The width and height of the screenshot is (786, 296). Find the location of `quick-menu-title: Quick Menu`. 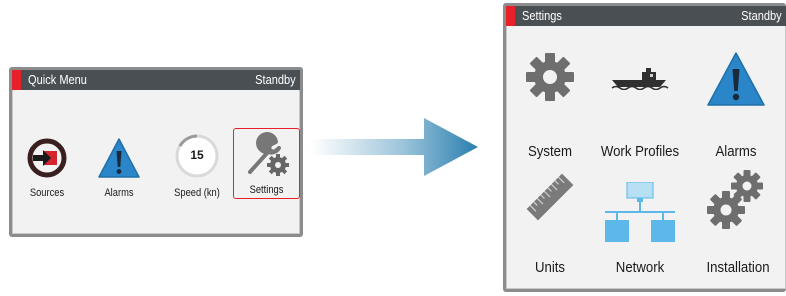

quick-menu-title: Quick Menu is located at coordinates (57, 79).